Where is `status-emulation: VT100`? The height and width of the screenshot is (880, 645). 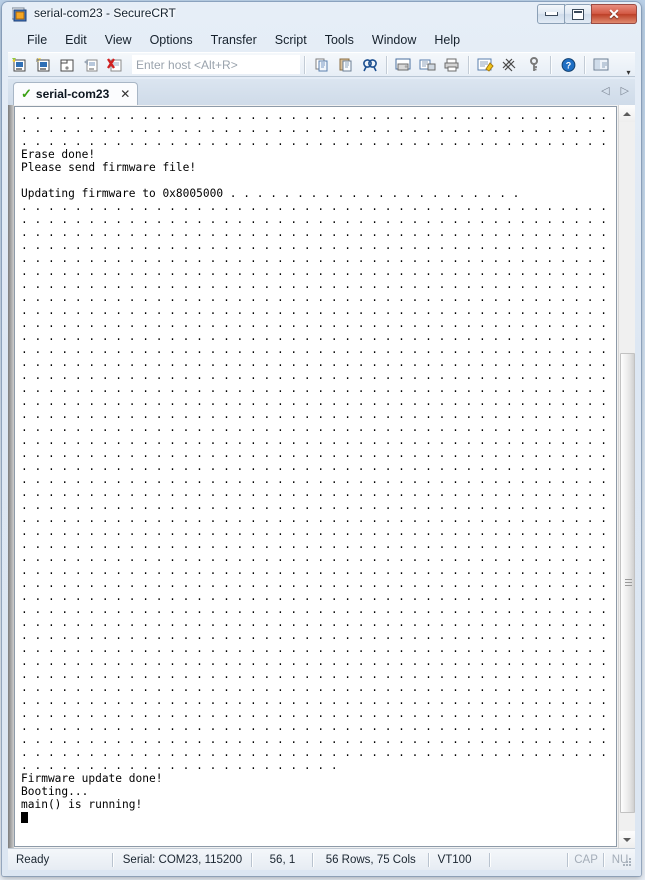
status-emulation: VT100 is located at coordinates (454, 859).